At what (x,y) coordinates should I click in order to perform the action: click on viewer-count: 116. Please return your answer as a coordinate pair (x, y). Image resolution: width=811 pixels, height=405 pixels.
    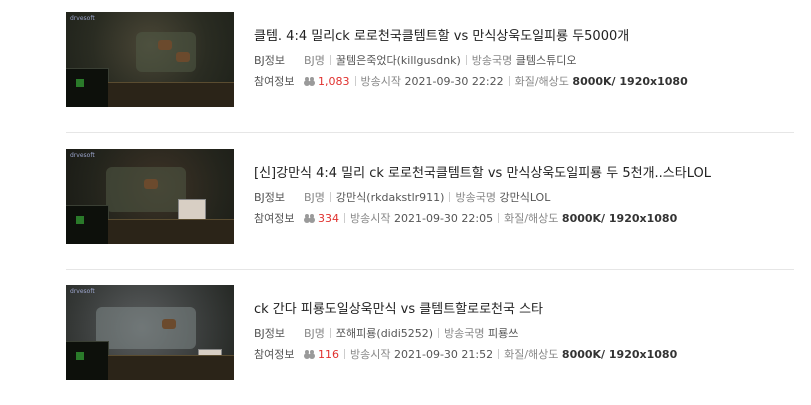
    Looking at the image, I should click on (328, 354).